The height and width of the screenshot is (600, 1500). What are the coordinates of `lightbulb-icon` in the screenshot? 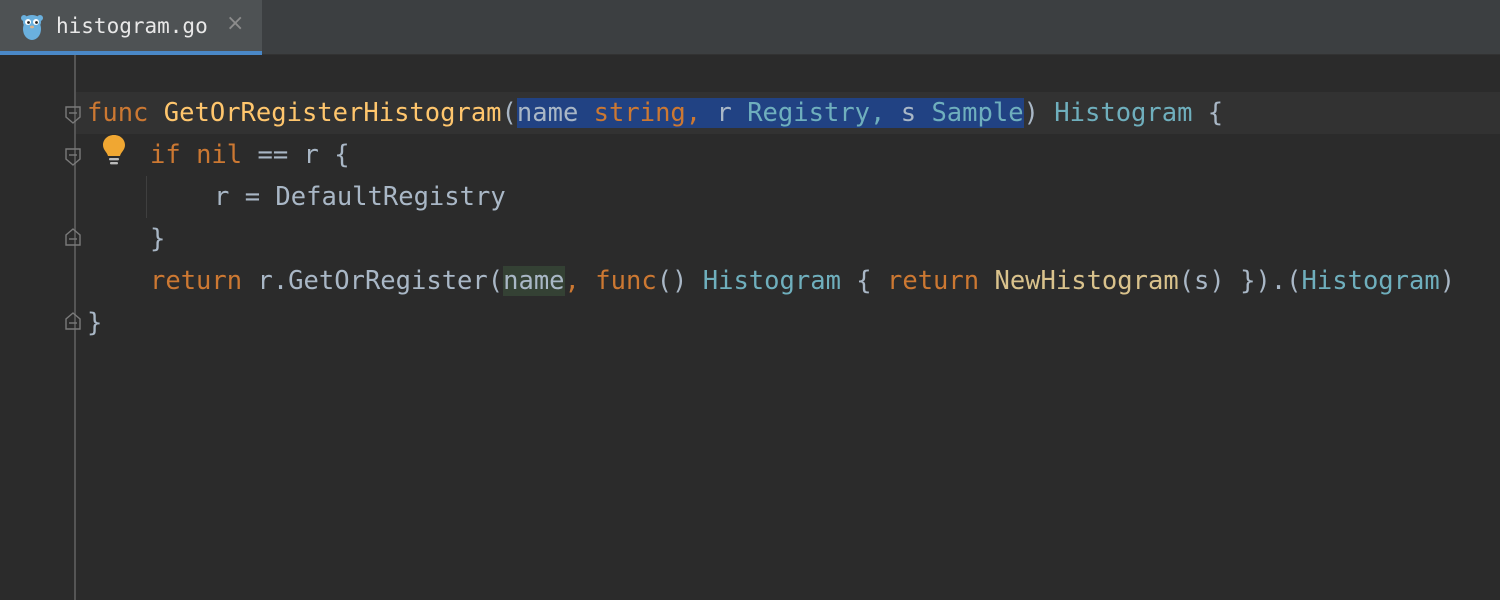 It's located at (114, 150).